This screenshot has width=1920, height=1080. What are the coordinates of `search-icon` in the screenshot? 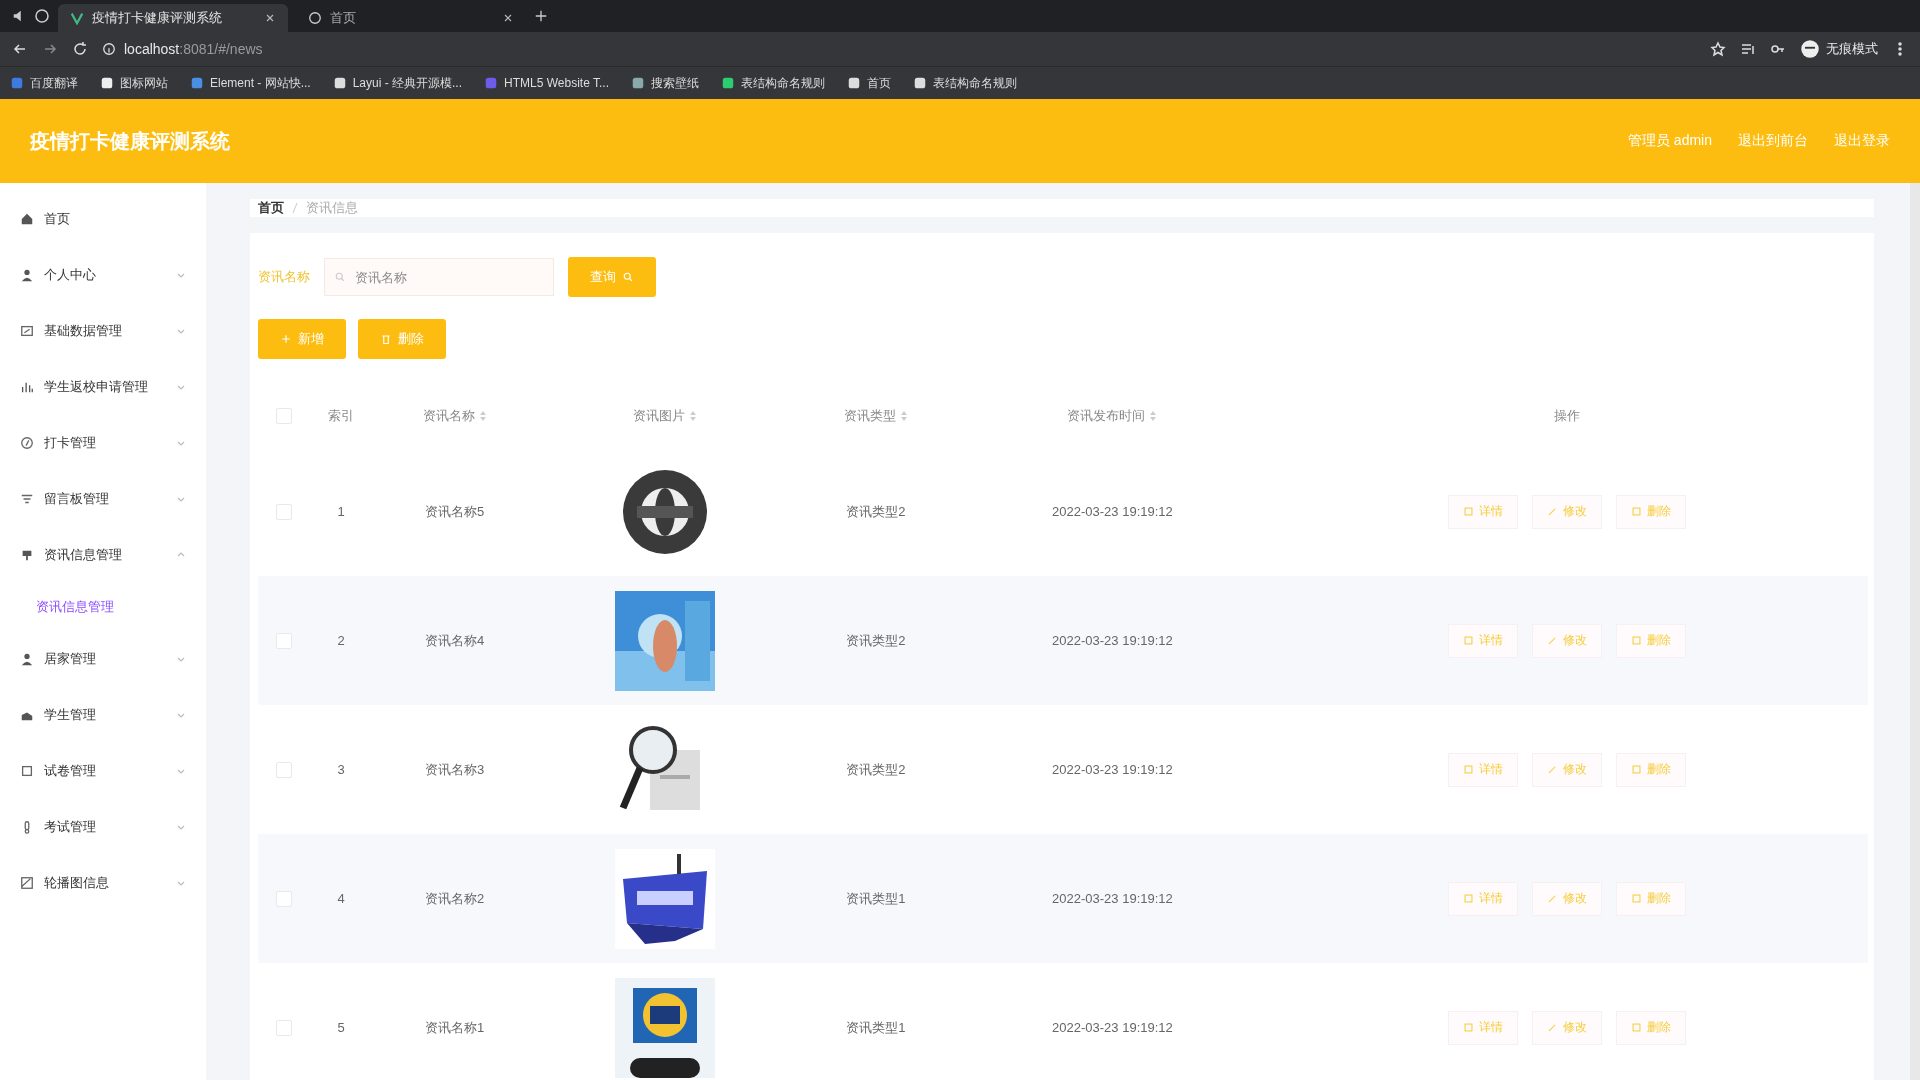 It's located at (628, 277).